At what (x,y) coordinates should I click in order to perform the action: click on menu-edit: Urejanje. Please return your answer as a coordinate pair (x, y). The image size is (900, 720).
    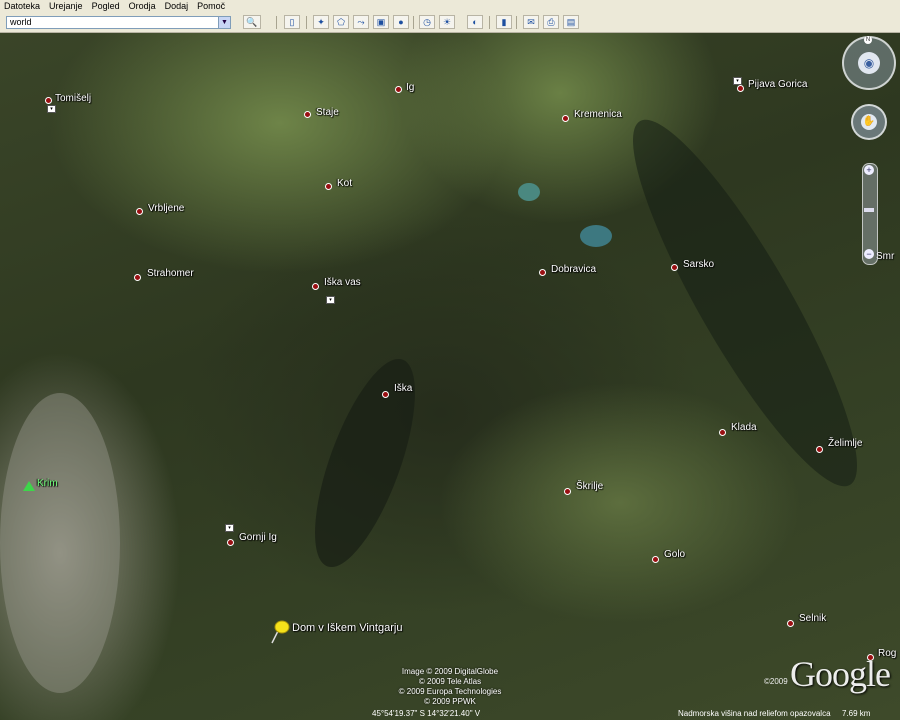
    Looking at the image, I should click on (66, 6).